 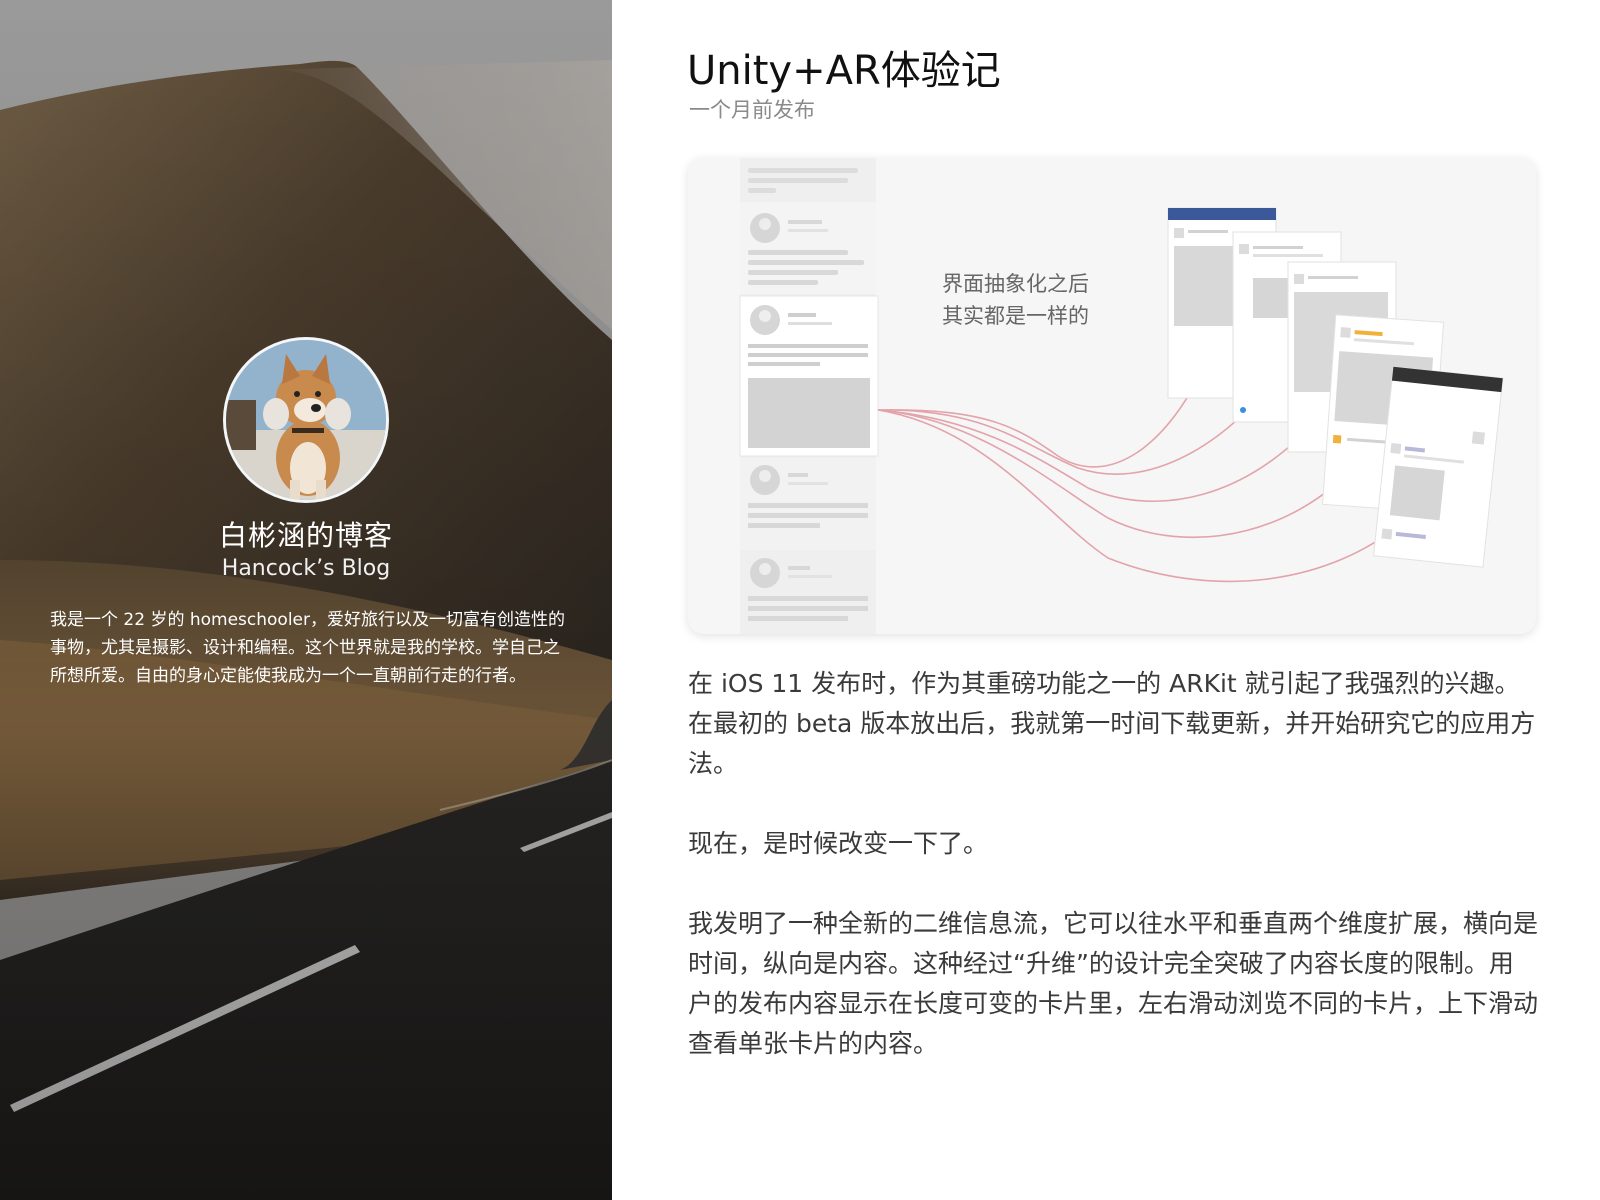 What do you see at coordinates (306, 534) in the screenshot?
I see `blog-title: 白彬涵的博客` at bounding box center [306, 534].